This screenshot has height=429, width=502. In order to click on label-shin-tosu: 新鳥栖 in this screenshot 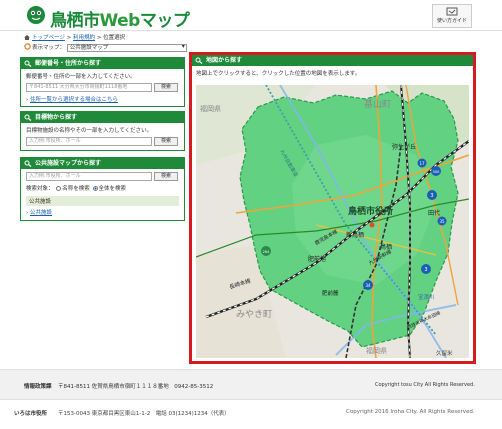, I will do `click(355, 235)`.